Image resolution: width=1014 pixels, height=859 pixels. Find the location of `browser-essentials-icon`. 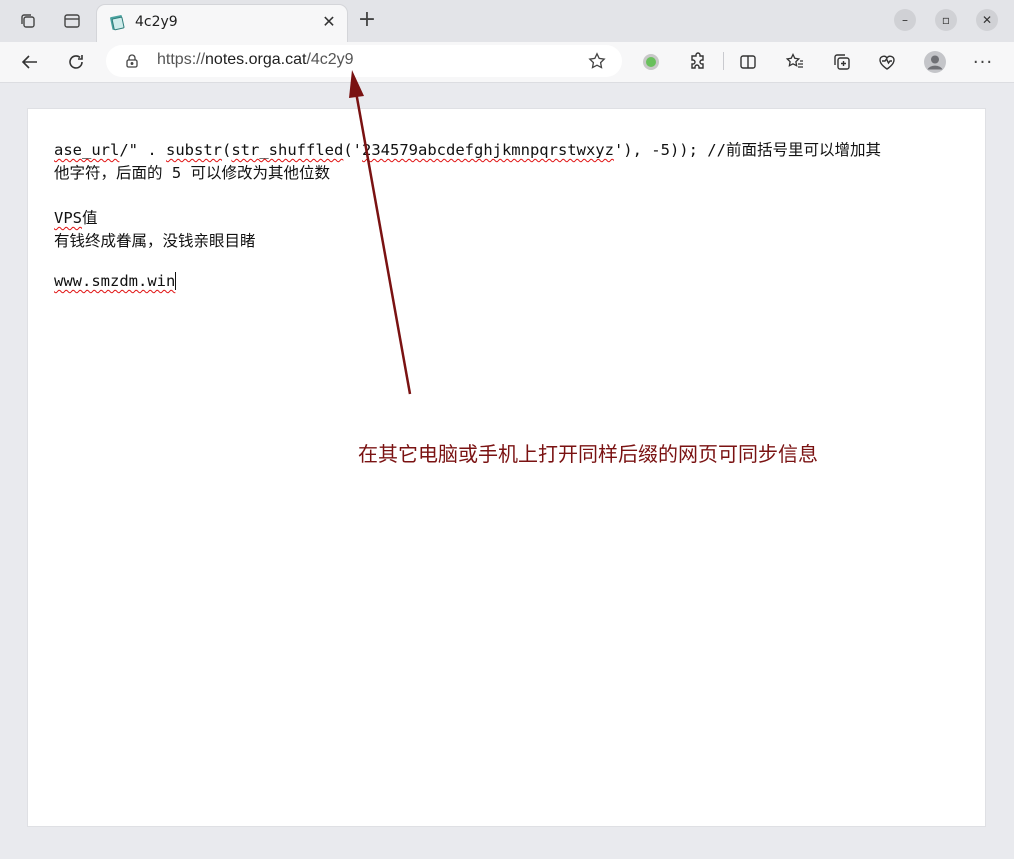

browser-essentials-icon is located at coordinates (887, 62).